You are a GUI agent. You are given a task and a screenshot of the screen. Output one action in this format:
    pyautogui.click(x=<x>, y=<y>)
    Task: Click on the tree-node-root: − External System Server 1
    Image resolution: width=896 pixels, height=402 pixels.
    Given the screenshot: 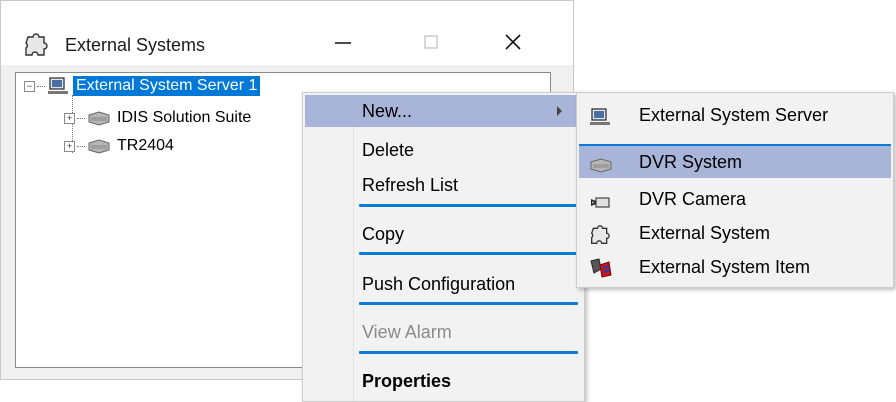 What is the action you would take?
    pyautogui.click(x=142, y=86)
    